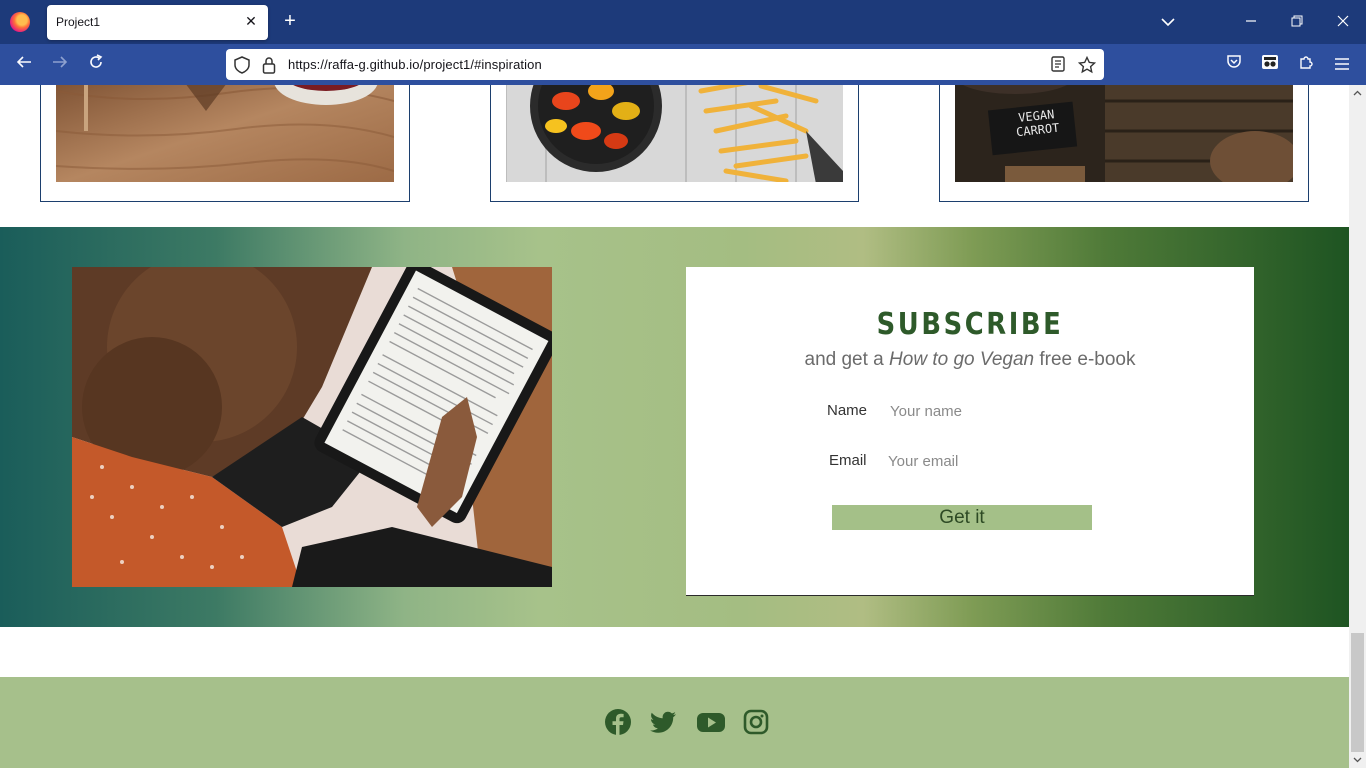 The image size is (1366, 768). Describe the element at coordinates (985, 411) in the screenshot. I see `name-input` at that location.